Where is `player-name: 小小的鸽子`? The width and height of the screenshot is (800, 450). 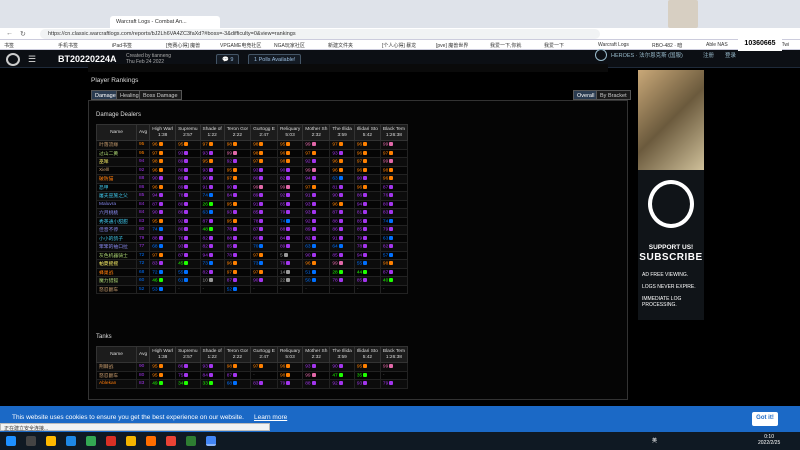 player-name: 小小的鸽子 is located at coordinates (116, 238).